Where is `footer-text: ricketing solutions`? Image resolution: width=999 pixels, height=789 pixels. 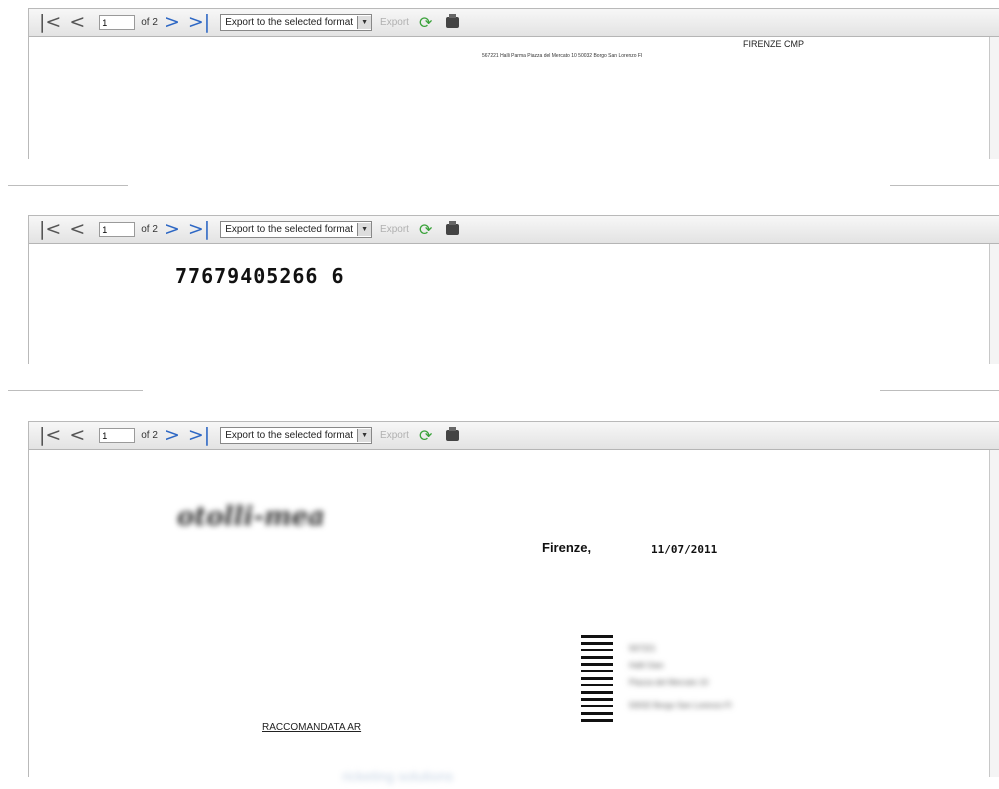 footer-text: ricketing solutions is located at coordinates (398, 776).